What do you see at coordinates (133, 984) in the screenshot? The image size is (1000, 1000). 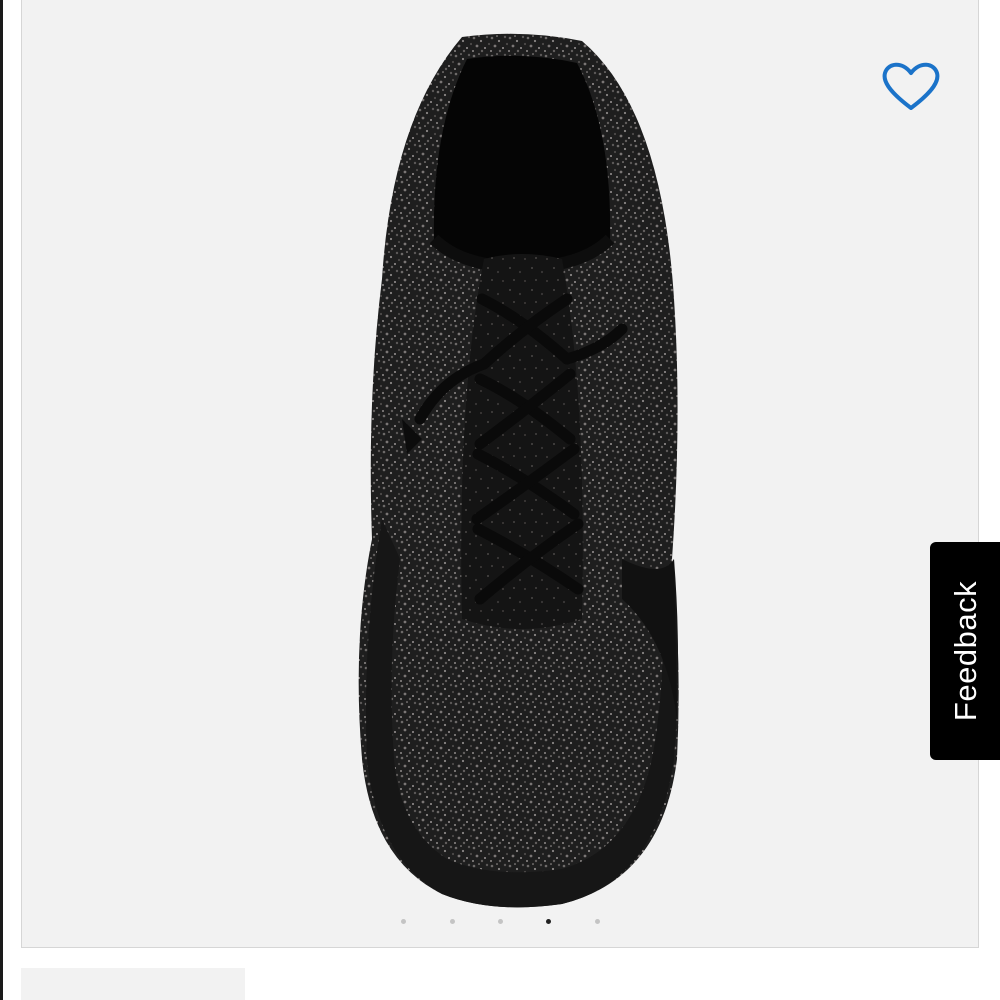 I see `content-placeholder` at bounding box center [133, 984].